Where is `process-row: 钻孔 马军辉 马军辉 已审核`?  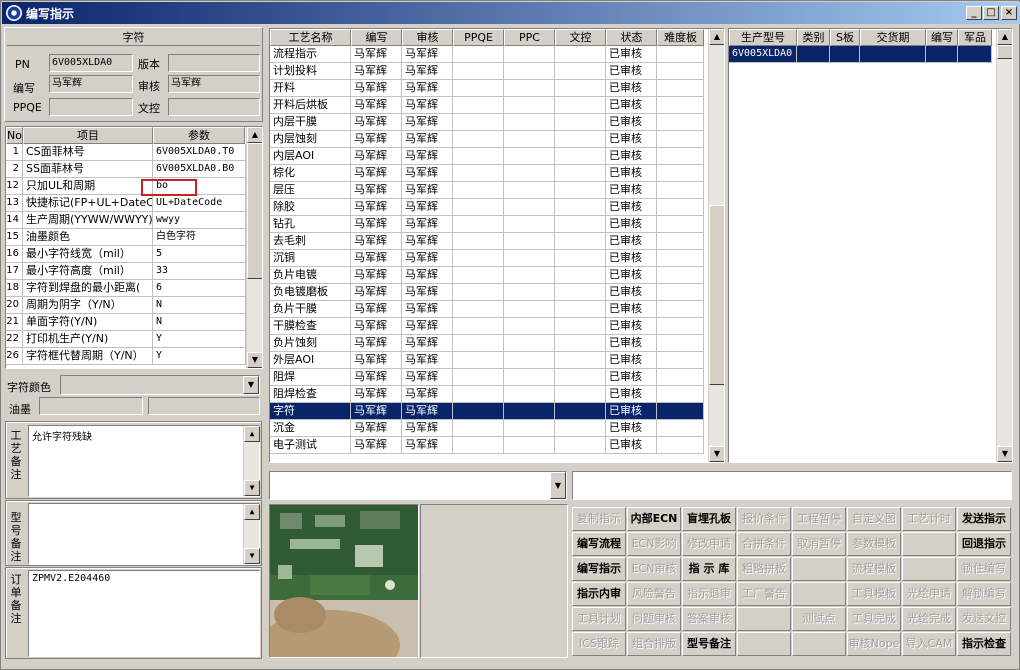 process-row: 钻孔 马军辉 马军辉 已审核 is located at coordinates (487, 224).